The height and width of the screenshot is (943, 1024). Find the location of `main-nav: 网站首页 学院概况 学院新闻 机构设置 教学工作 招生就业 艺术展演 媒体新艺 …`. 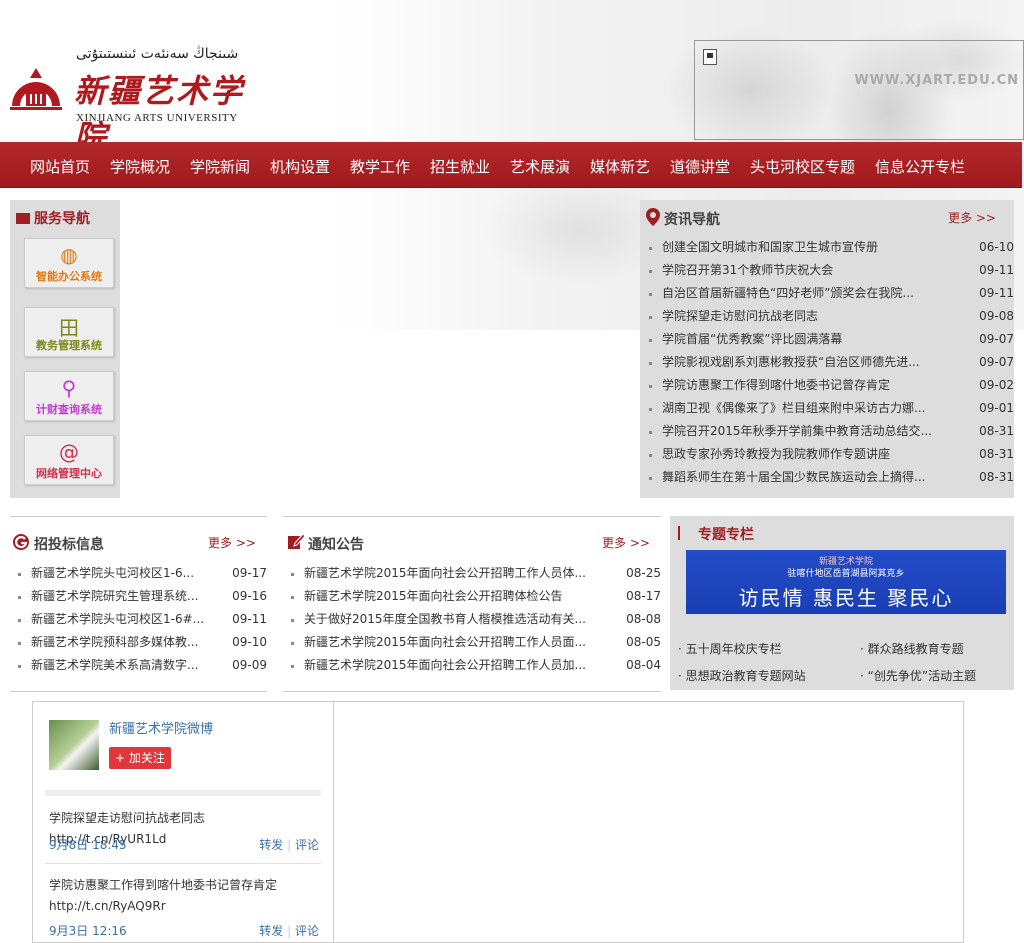

main-nav: 网站首页 学院概况 学院新闻 机构设置 教学工作 招生就业 艺术展演 媒体新艺 … is located at coordinates (511, 165).